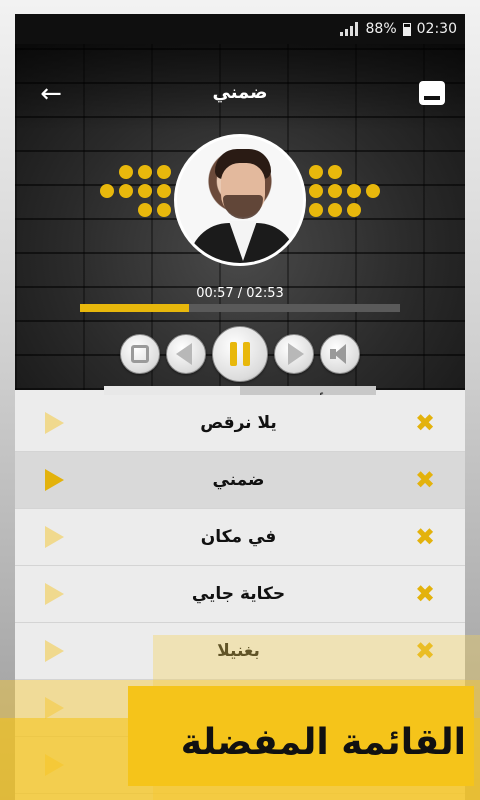  I want to click on elapsed-time: 00:57 / 02:53, so click(240, 293).